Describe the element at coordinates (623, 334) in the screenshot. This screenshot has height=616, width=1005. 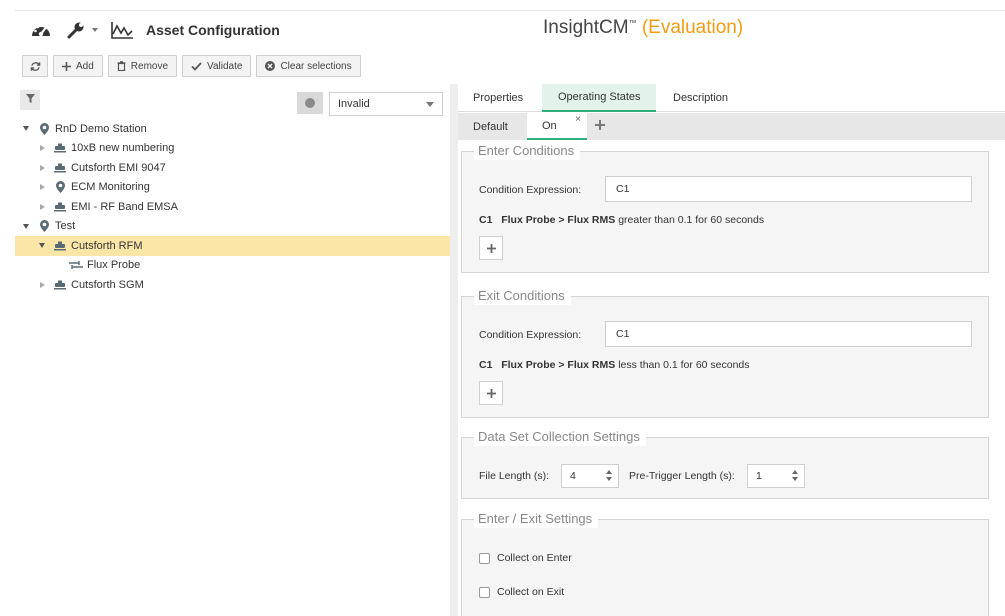
I see `exit-condition-expression-value: C1` at that location.